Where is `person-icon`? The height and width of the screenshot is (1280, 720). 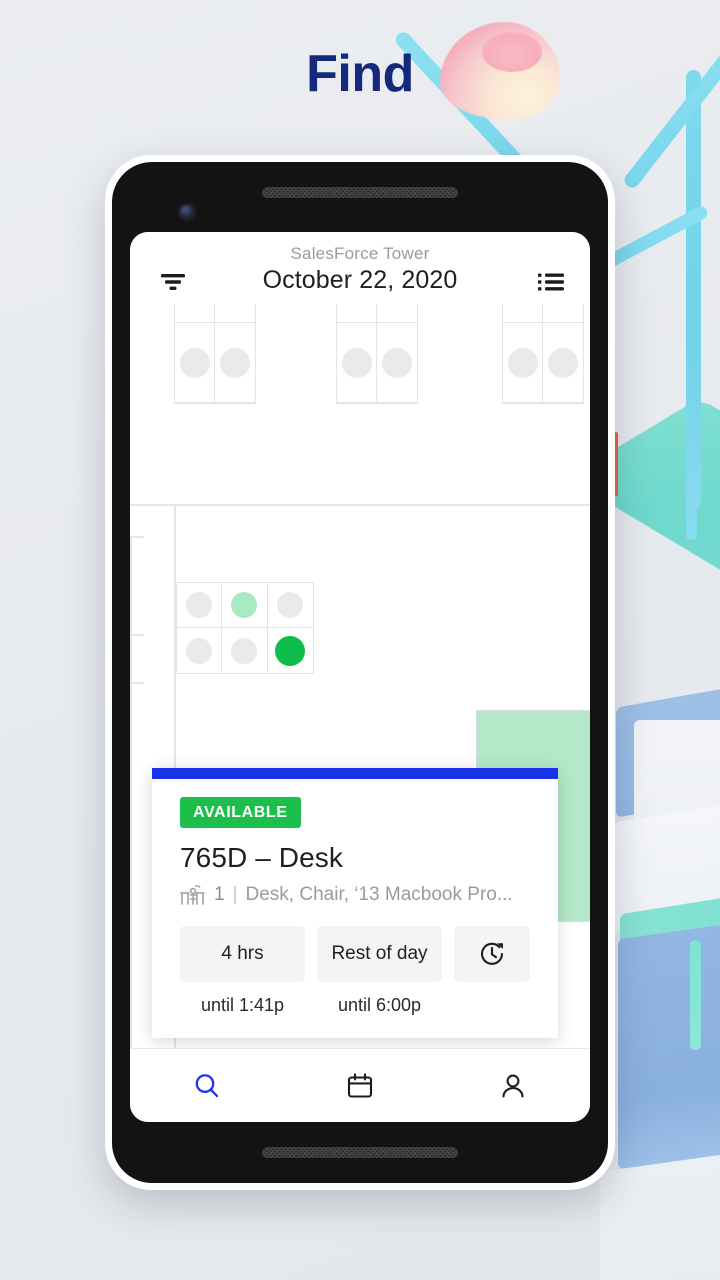
person-icon is located at coordinates (513, 1086).